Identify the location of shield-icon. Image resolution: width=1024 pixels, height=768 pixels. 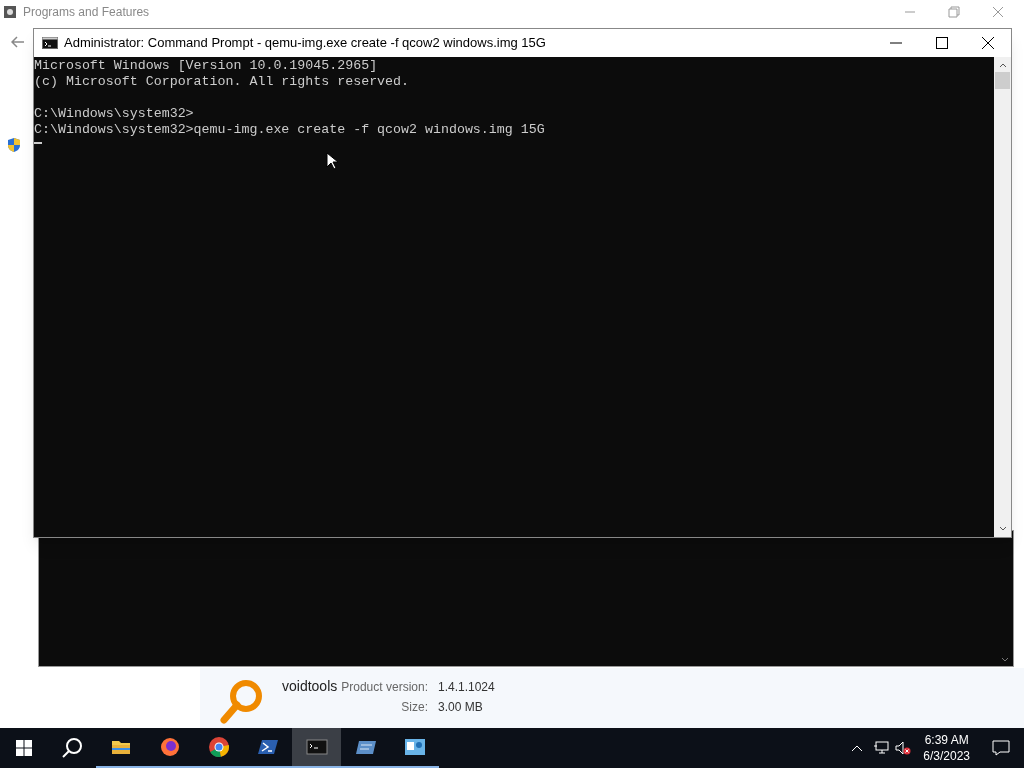
(14, 145).